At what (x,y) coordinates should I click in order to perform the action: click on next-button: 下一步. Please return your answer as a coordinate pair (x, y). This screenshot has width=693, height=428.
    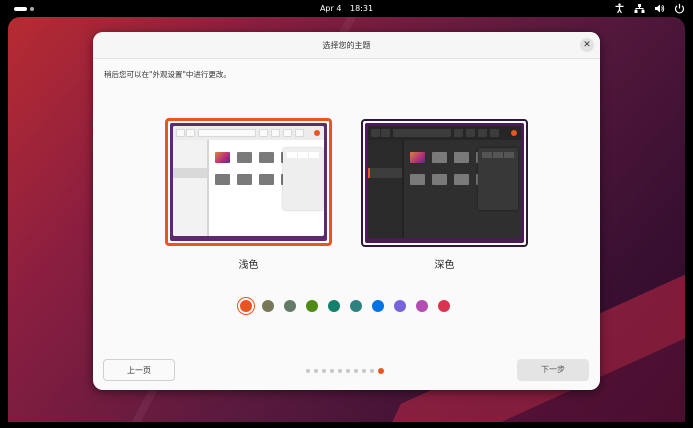
    Looking at the image, I should click on (553, 370).